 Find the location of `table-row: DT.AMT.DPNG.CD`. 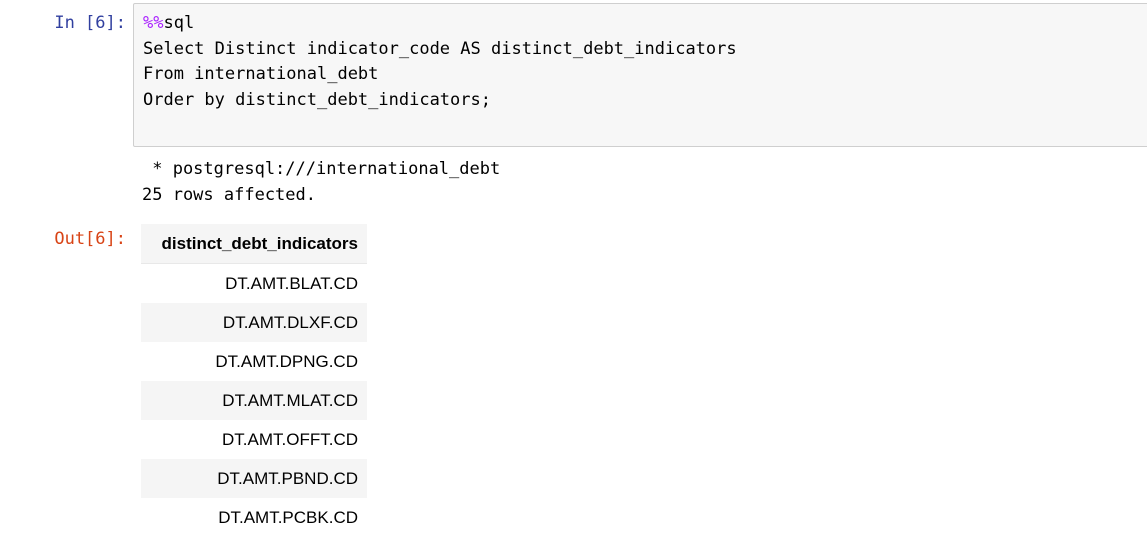

table-row: DT.AMT.DPNG.CD is located at coordinates (254, 361).